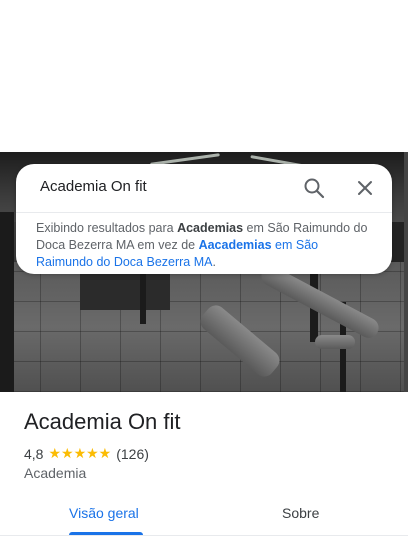 Image resolution: width=408 pixels, height=544 pixels. What do you see at coordinates (102, 421) in the screenshot?
I see `place-title: Academia On fit` at bounding box center [102, 421].